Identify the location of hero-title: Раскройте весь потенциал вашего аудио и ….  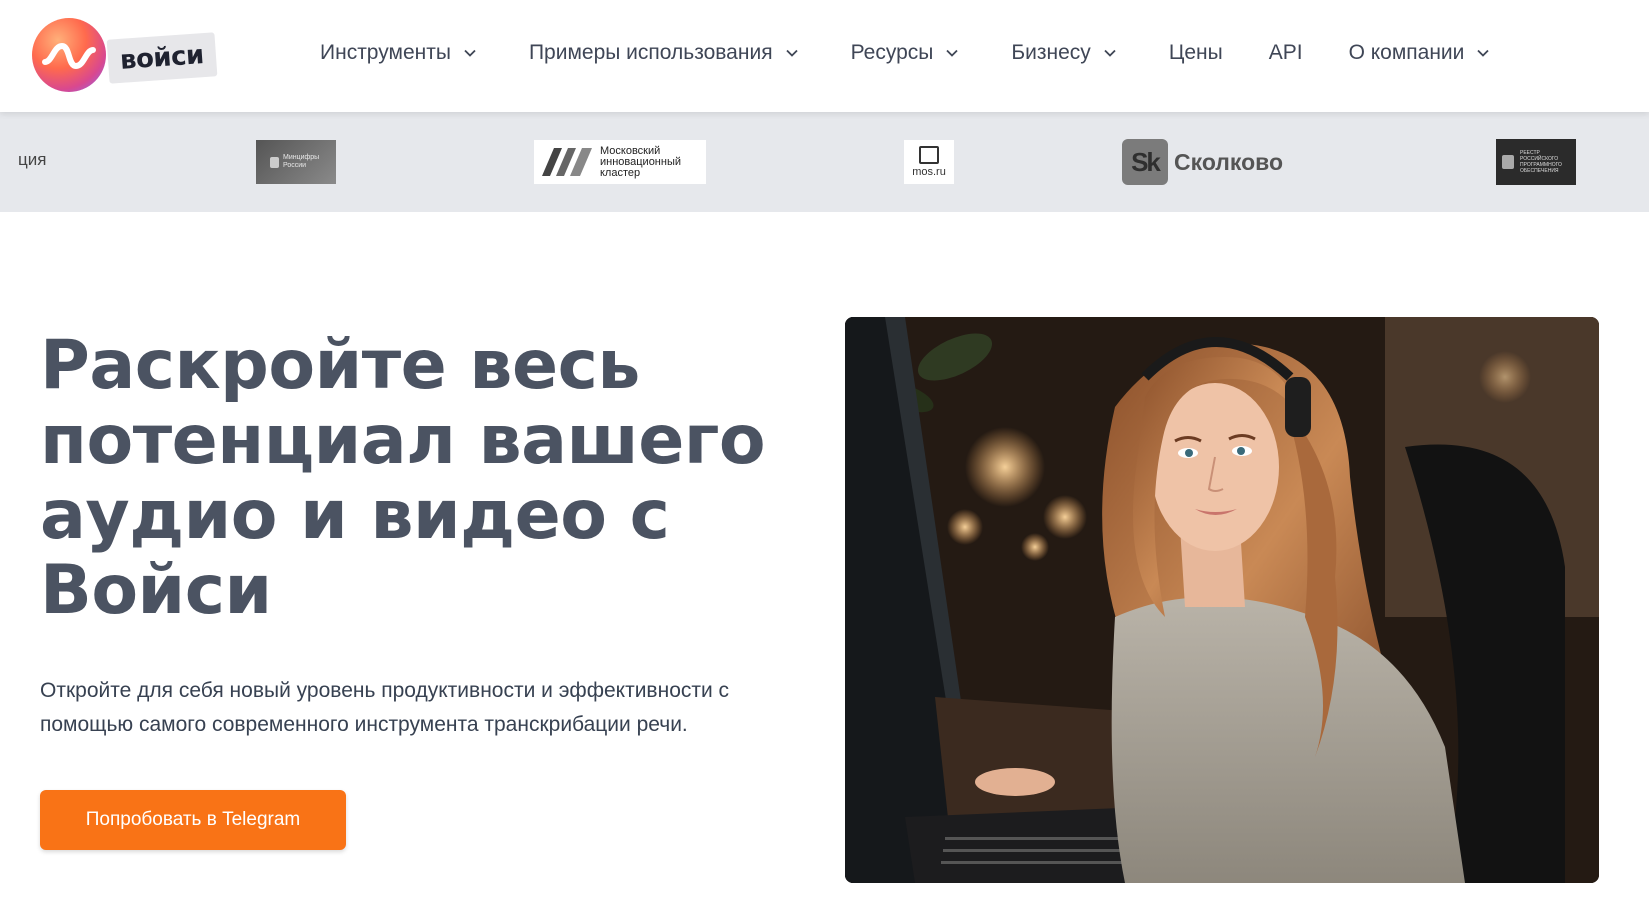
(403, 478).